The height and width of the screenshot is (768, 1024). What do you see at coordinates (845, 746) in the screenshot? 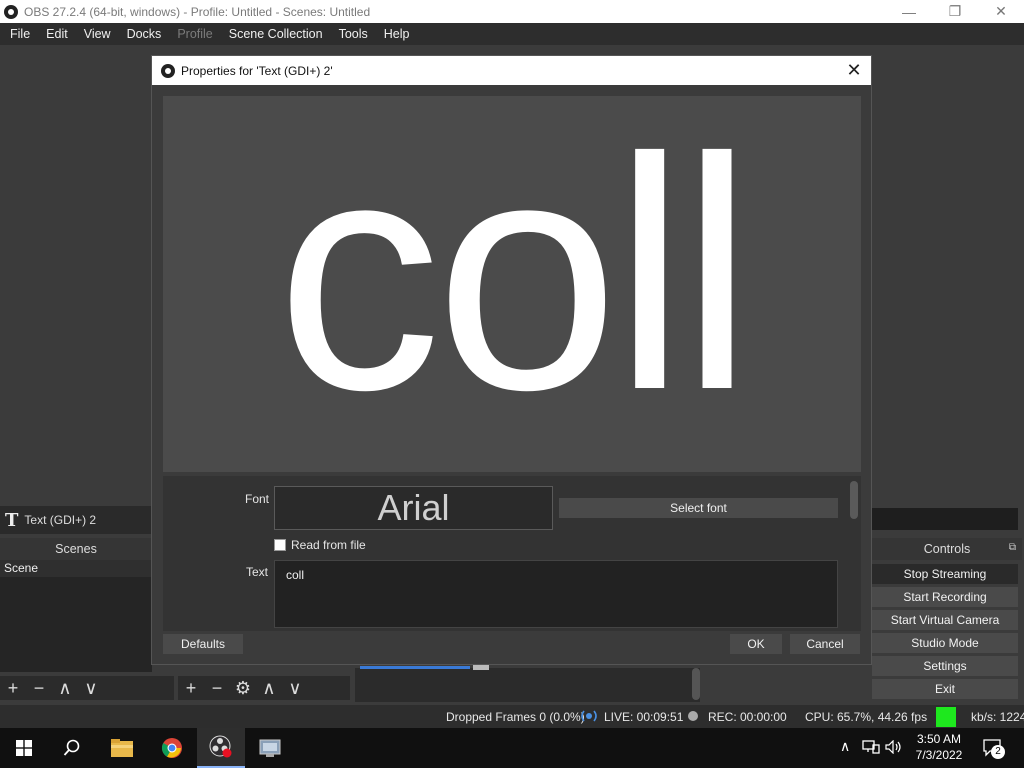
I see `tray-chevron-up-icon: ∧` at bounding box center [845, 746].